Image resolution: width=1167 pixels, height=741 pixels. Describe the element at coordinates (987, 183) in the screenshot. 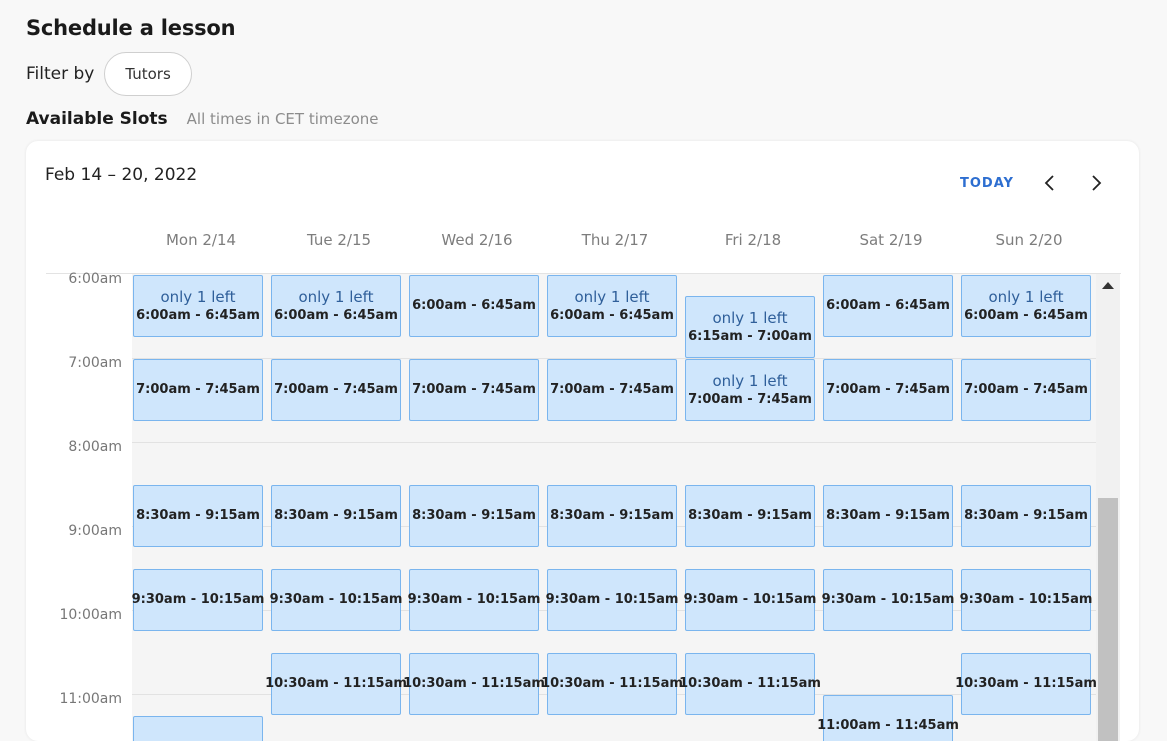

I see `today-button: TODAY` at that location.